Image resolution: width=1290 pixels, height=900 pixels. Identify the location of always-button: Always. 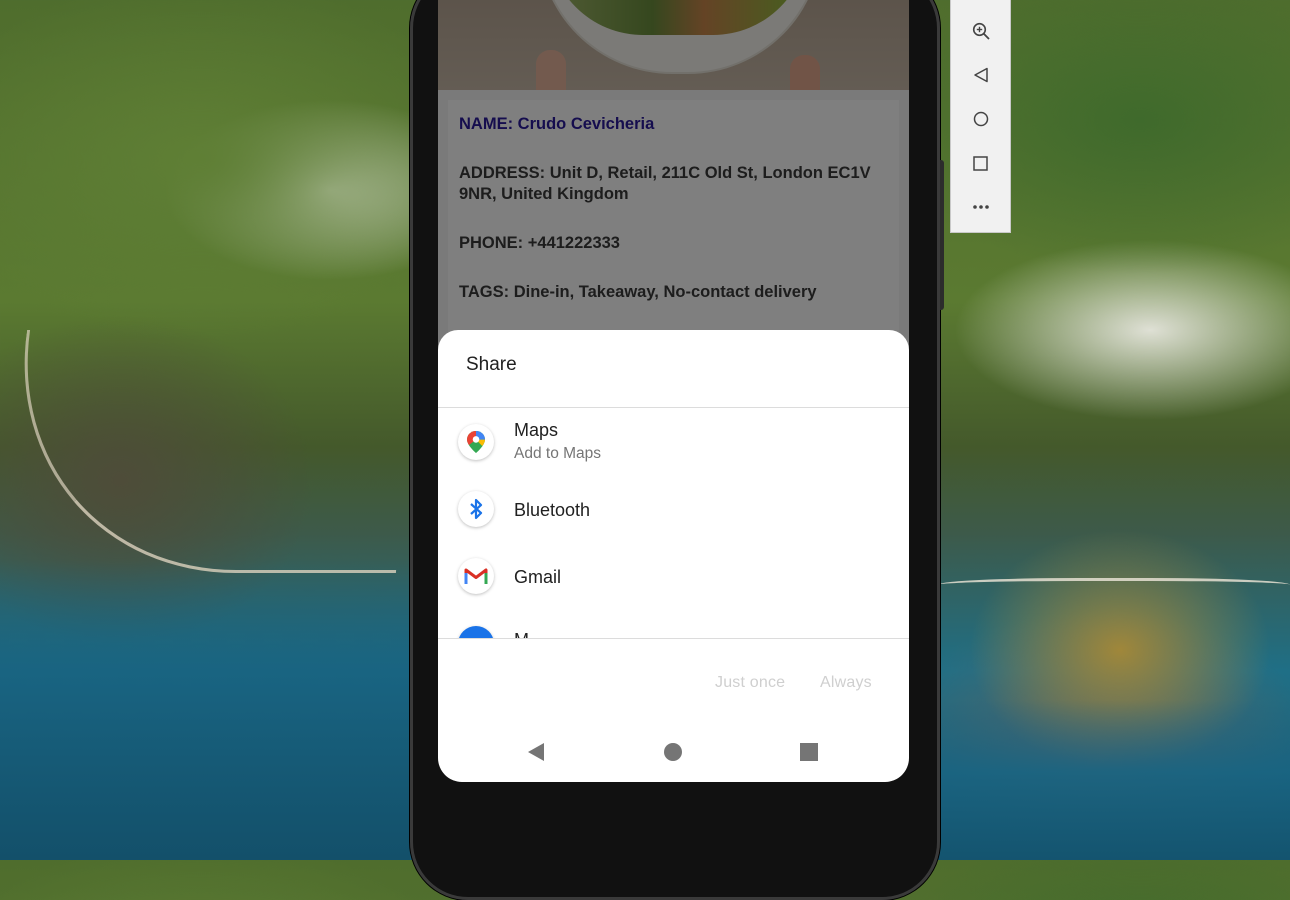
(846, 683).